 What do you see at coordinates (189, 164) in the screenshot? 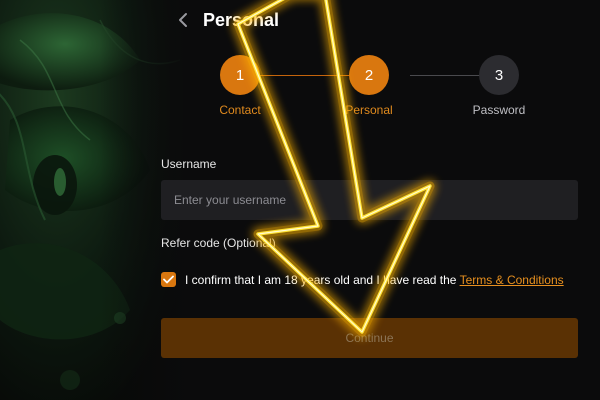
I see `username-label: Username` at bounding box center [189, 164].